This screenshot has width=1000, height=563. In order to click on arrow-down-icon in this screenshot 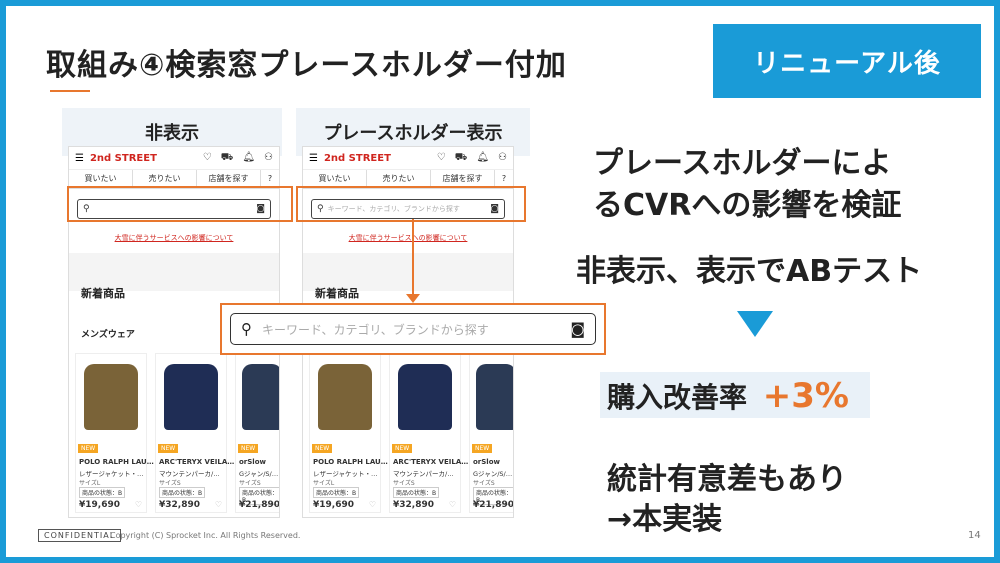, I will do `click(413, 298)`.